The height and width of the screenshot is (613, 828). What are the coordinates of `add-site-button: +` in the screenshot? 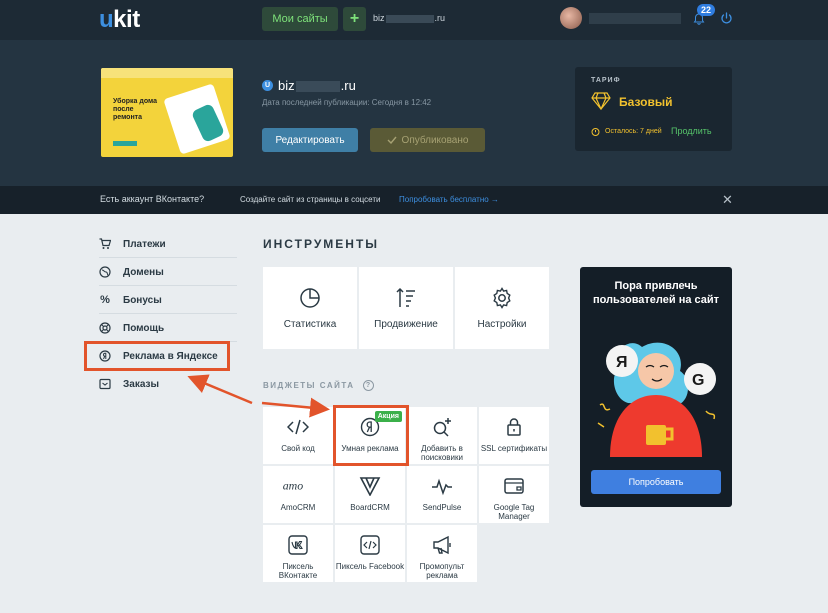 It's located at (354, 19).